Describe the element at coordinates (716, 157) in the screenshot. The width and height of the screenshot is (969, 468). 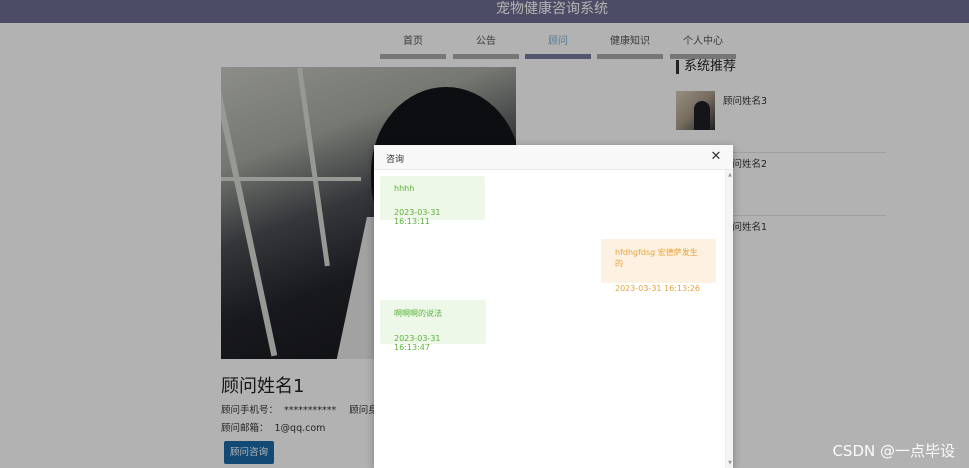
I see `close-icon: ✕` at that location.